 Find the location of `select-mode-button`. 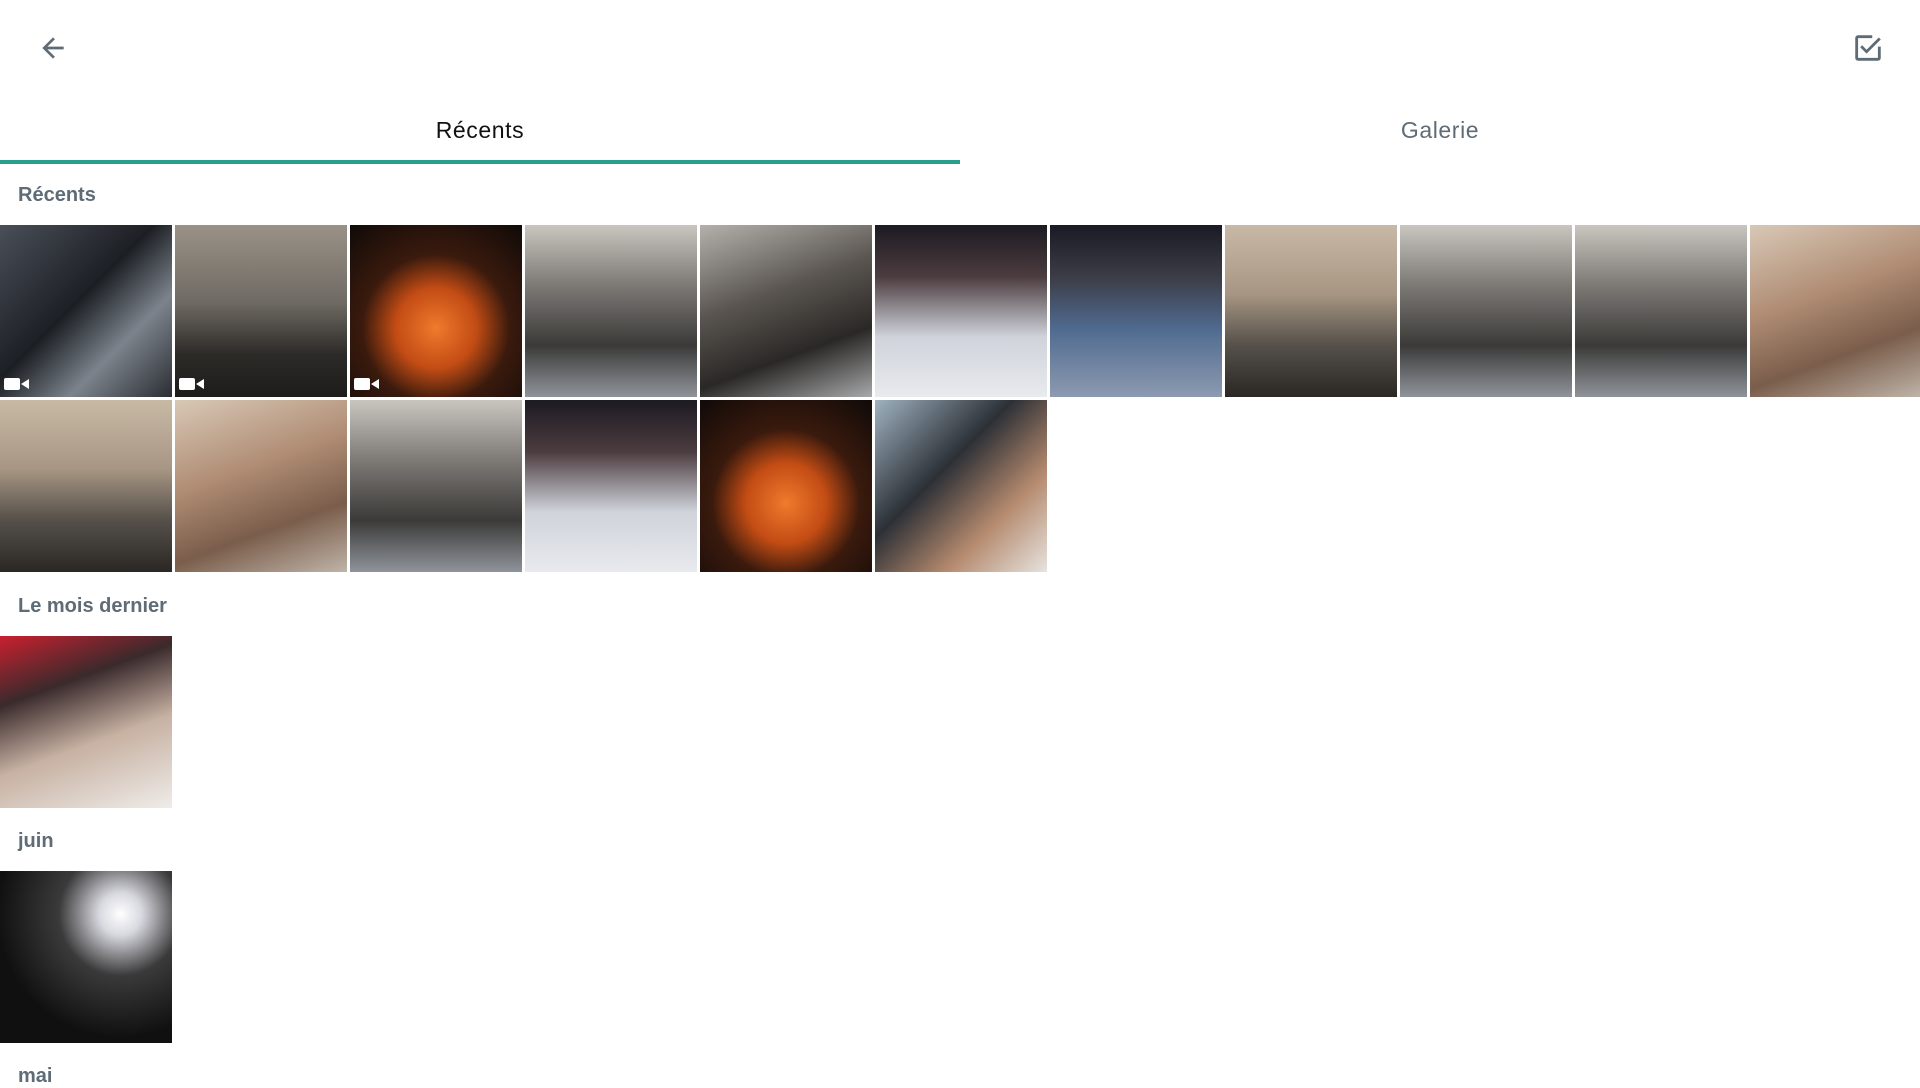

select-mode-button is located at coordinates (1868, 48).